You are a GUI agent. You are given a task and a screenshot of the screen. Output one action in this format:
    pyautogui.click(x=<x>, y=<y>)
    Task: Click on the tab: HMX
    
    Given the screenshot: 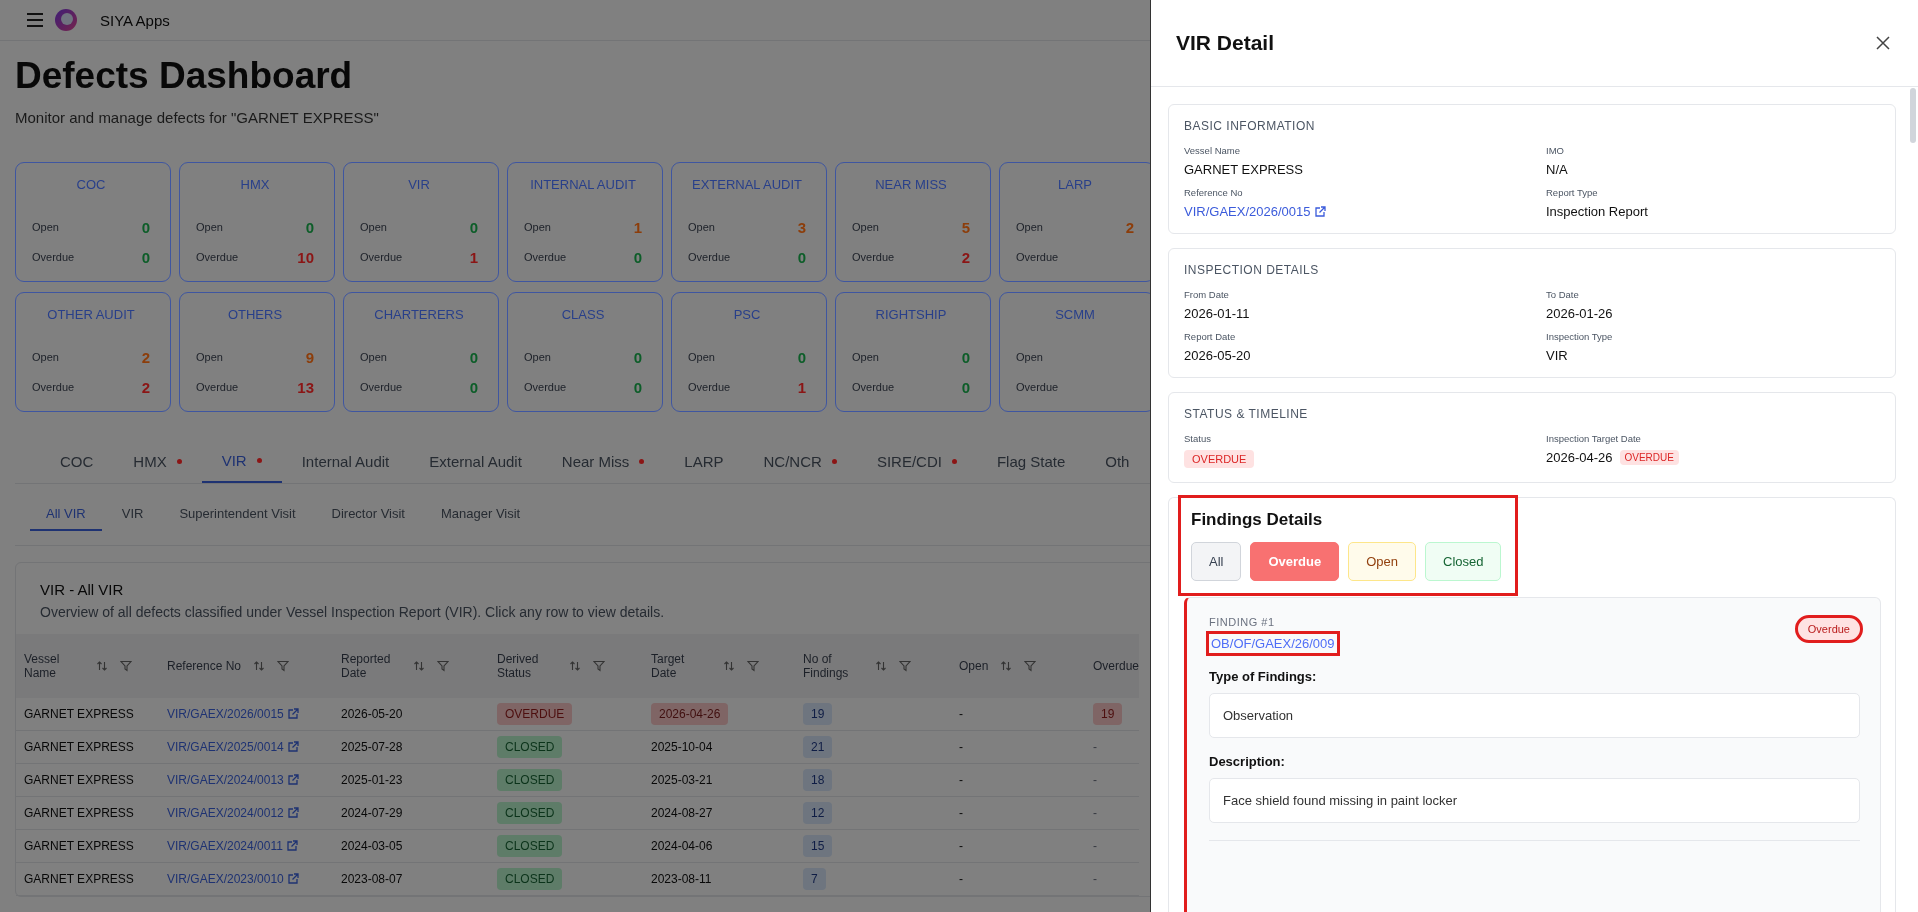 What is the action you would take?
    pyautogui.click(x=157, y=461)
    